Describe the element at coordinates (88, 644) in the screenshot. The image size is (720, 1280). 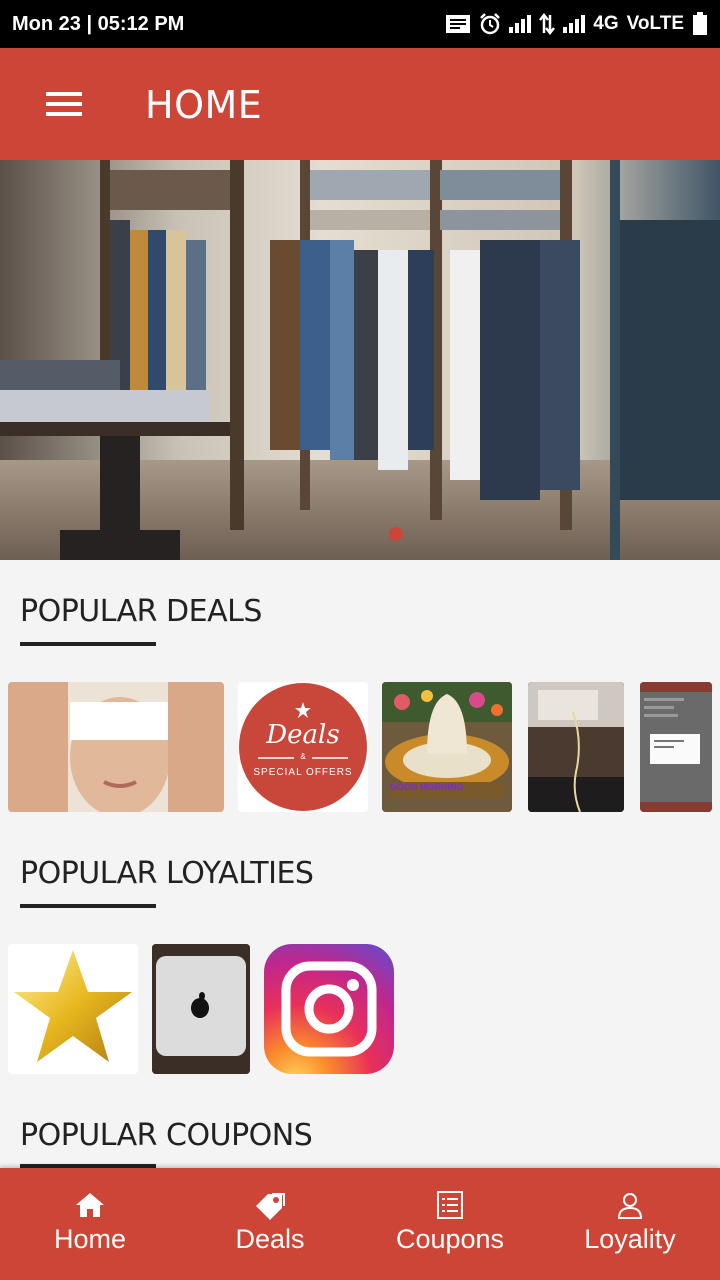
I see `popular-deals-underline` at that location.